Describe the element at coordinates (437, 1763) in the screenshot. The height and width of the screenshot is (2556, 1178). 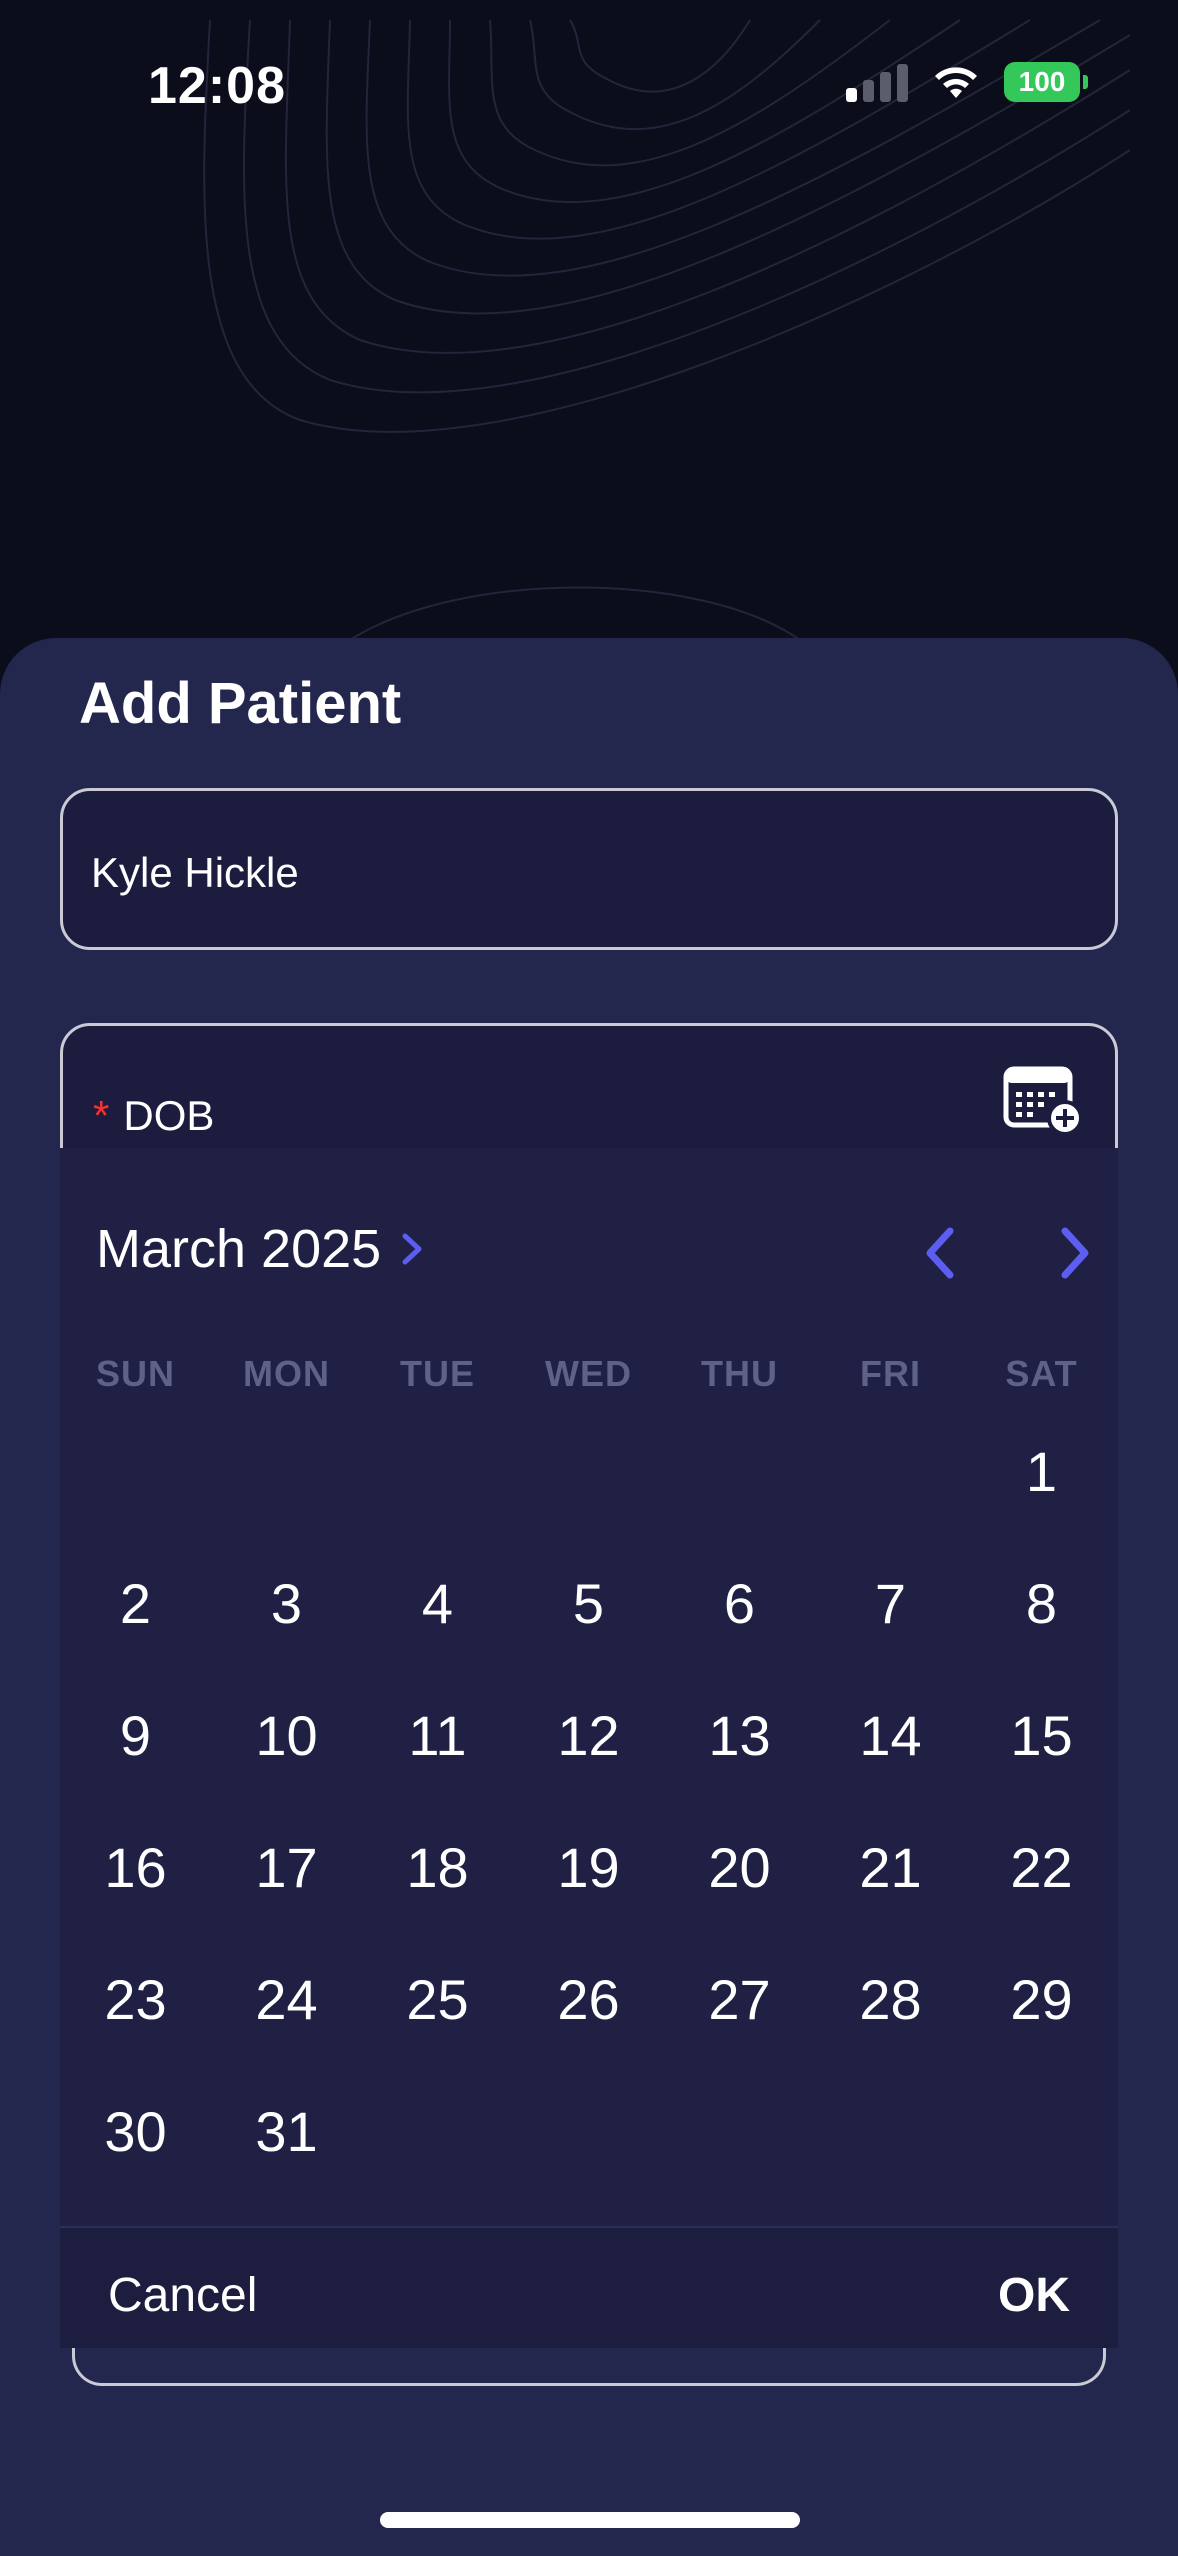
I see `day-cell: 11` at that location.